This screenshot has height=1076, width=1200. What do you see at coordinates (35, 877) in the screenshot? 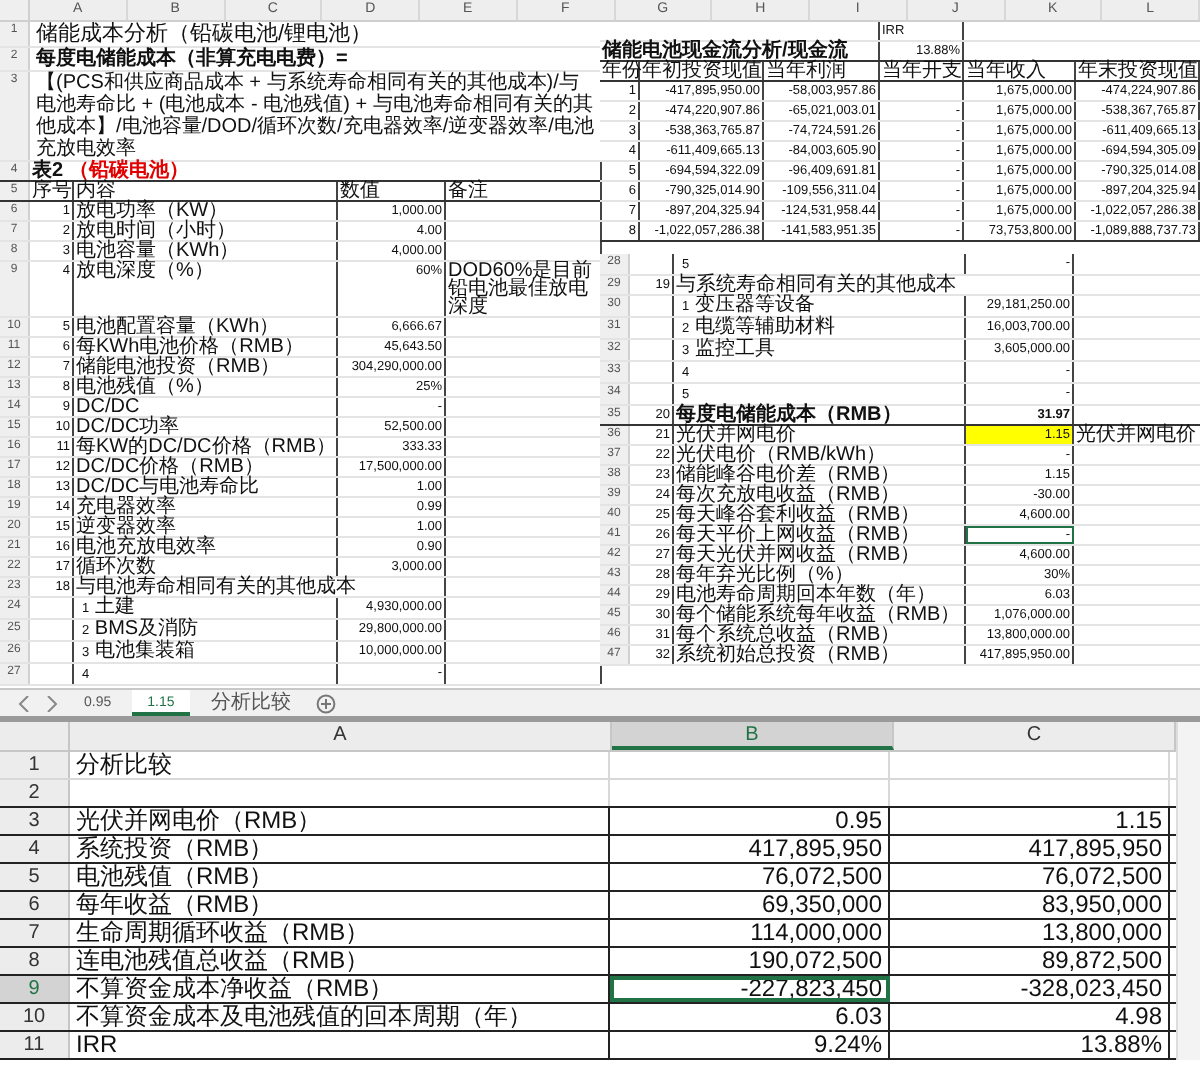
I see `row-number: 5` at bounding box center [35, 877].